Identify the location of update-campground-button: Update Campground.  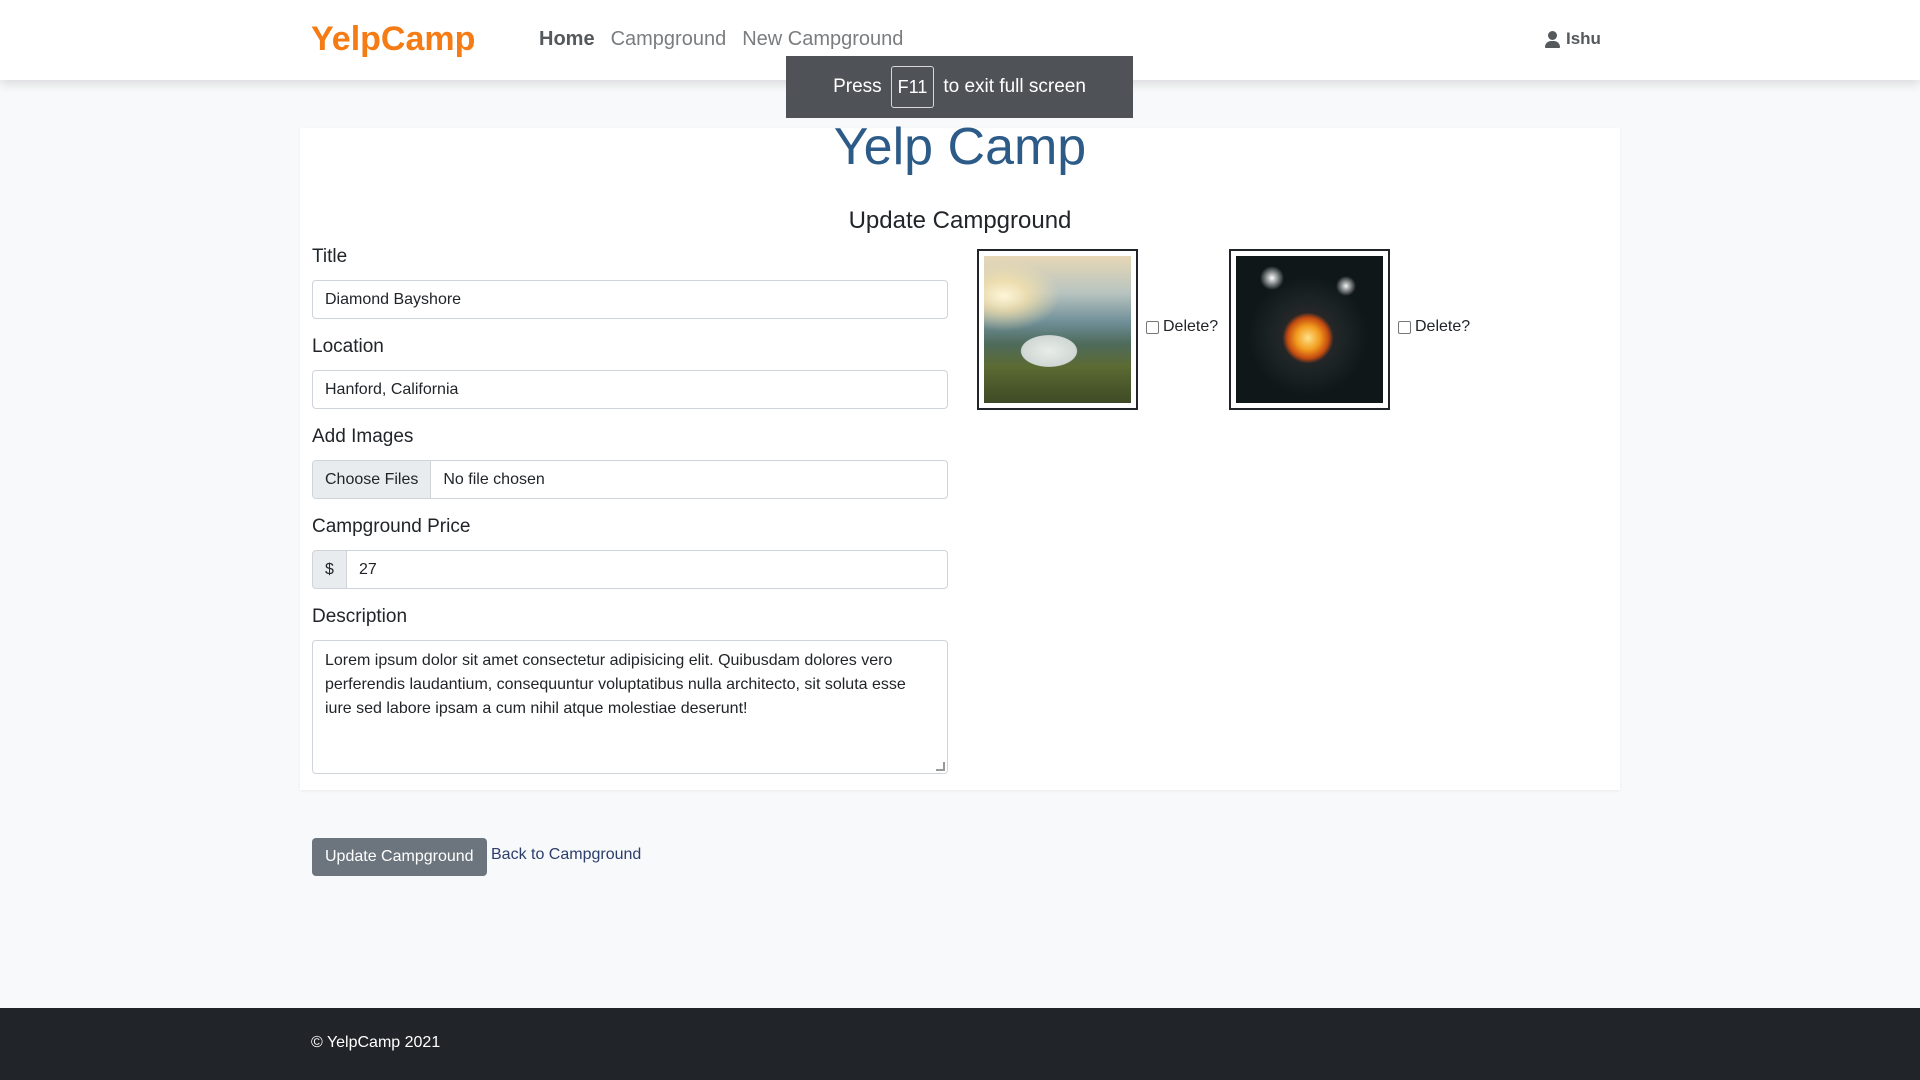
(399, 857).